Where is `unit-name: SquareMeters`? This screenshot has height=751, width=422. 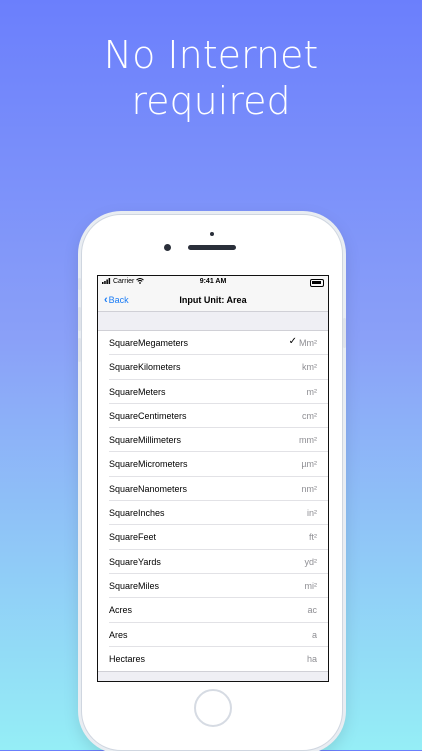
unit-name: SquareMeters is located at coordinates (137, 391).